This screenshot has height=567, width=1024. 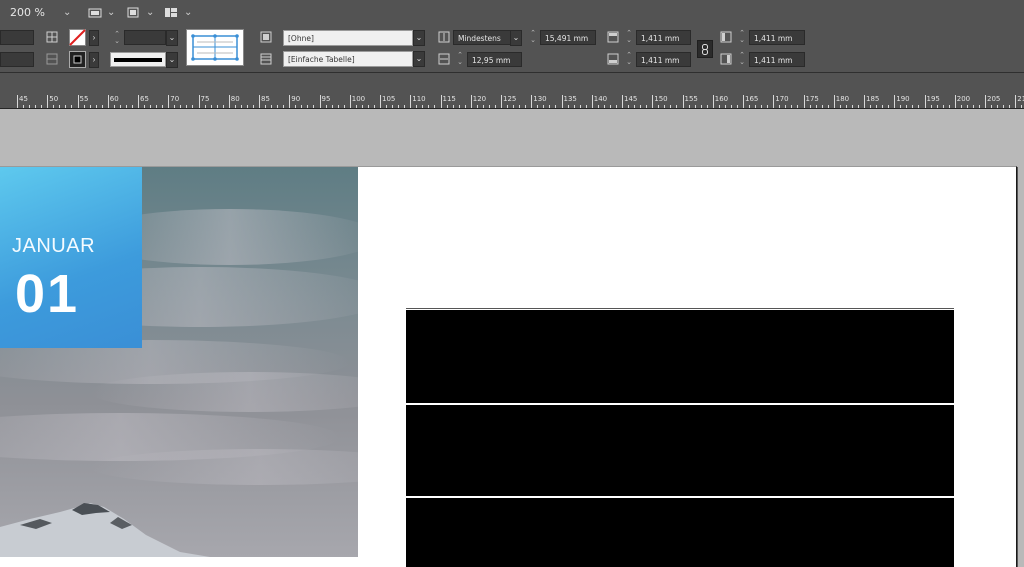 What do you see at coordinates (138, 59) in the screenshot?
I see `stroke-line-preview` at bounding box center [138, 59].